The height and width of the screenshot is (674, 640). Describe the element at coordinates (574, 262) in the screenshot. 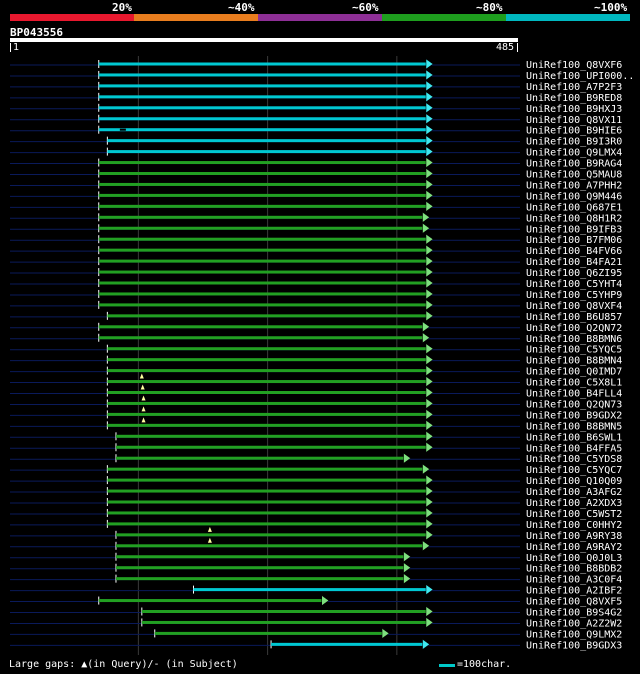

I see `hit-label-18: UniRef100_B4FA21` at that location.